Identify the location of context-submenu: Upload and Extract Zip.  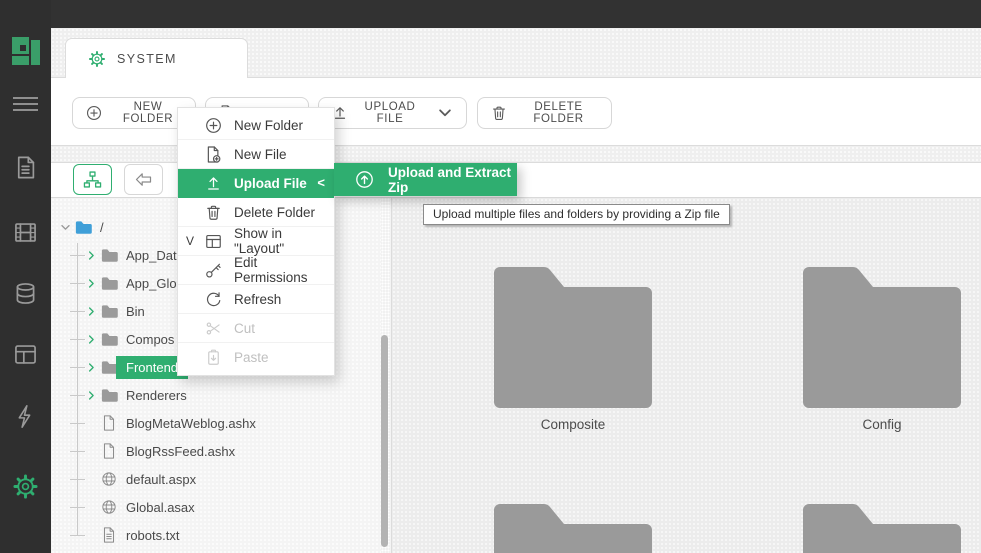
(425, 179).